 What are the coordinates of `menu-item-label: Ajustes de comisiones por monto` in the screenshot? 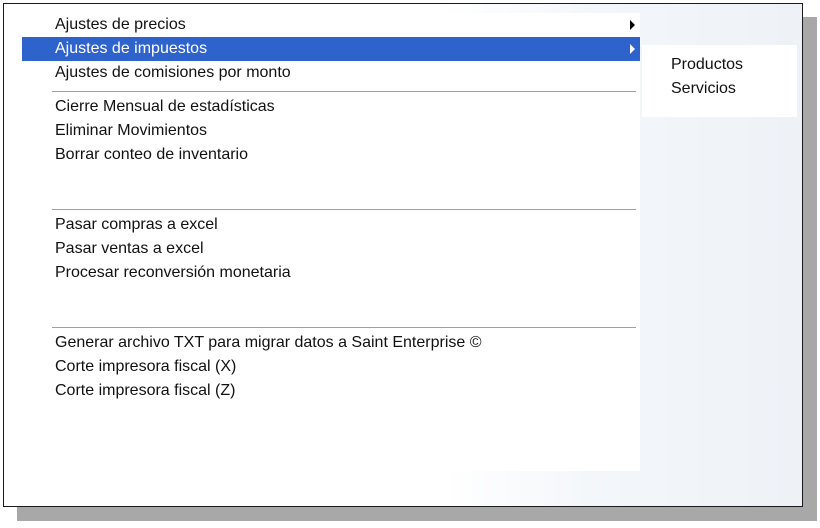 It's located at (173, 72).